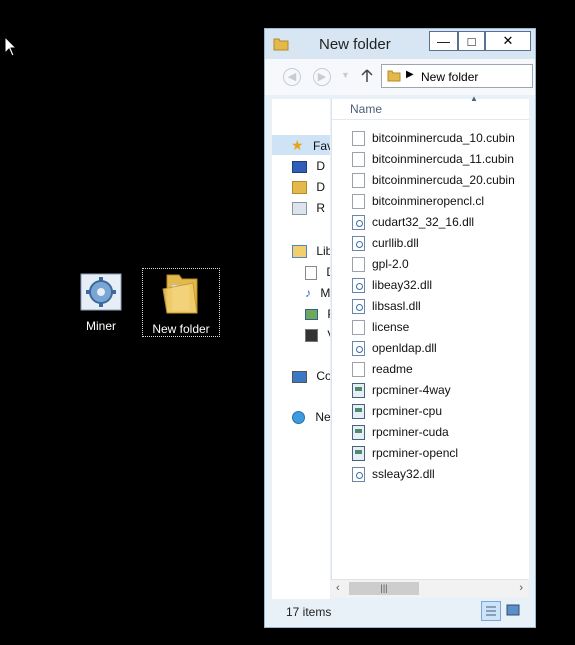  What do you see at coordinates (508, 41) in the screenshot?
I see `close-button: ✕` at bounding box center [508, 41].